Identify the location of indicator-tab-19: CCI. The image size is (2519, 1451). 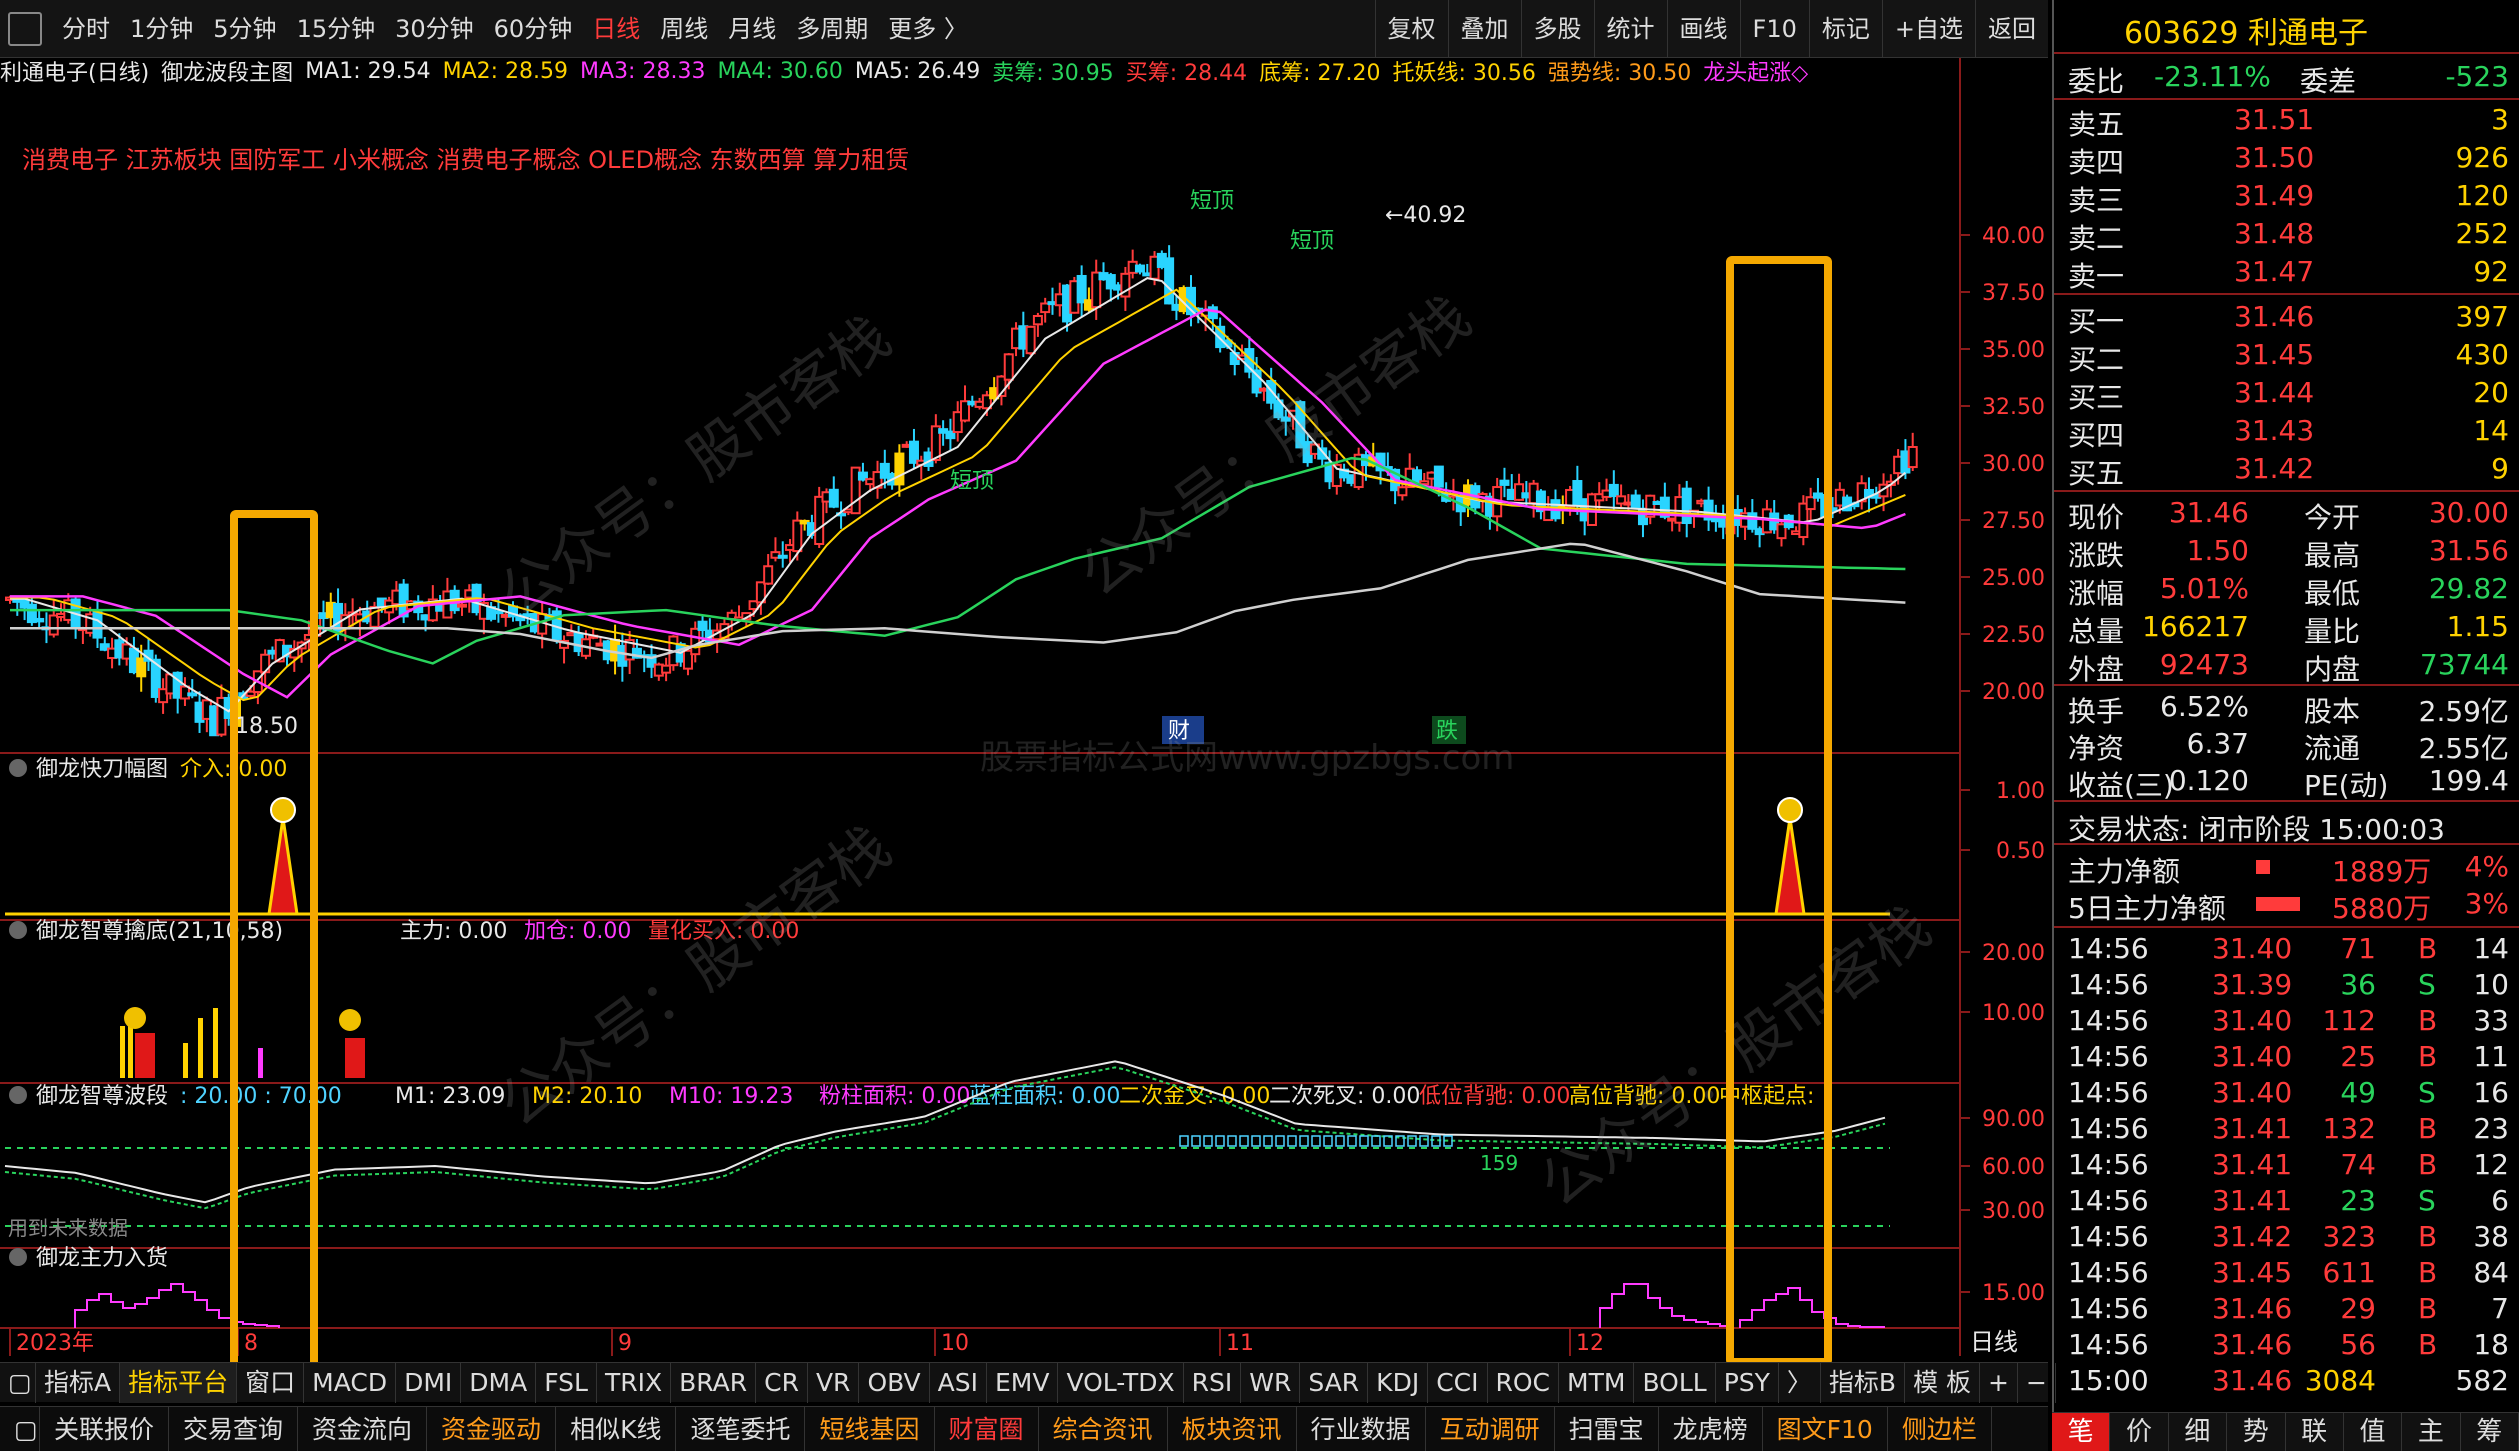
(1458, 1382).